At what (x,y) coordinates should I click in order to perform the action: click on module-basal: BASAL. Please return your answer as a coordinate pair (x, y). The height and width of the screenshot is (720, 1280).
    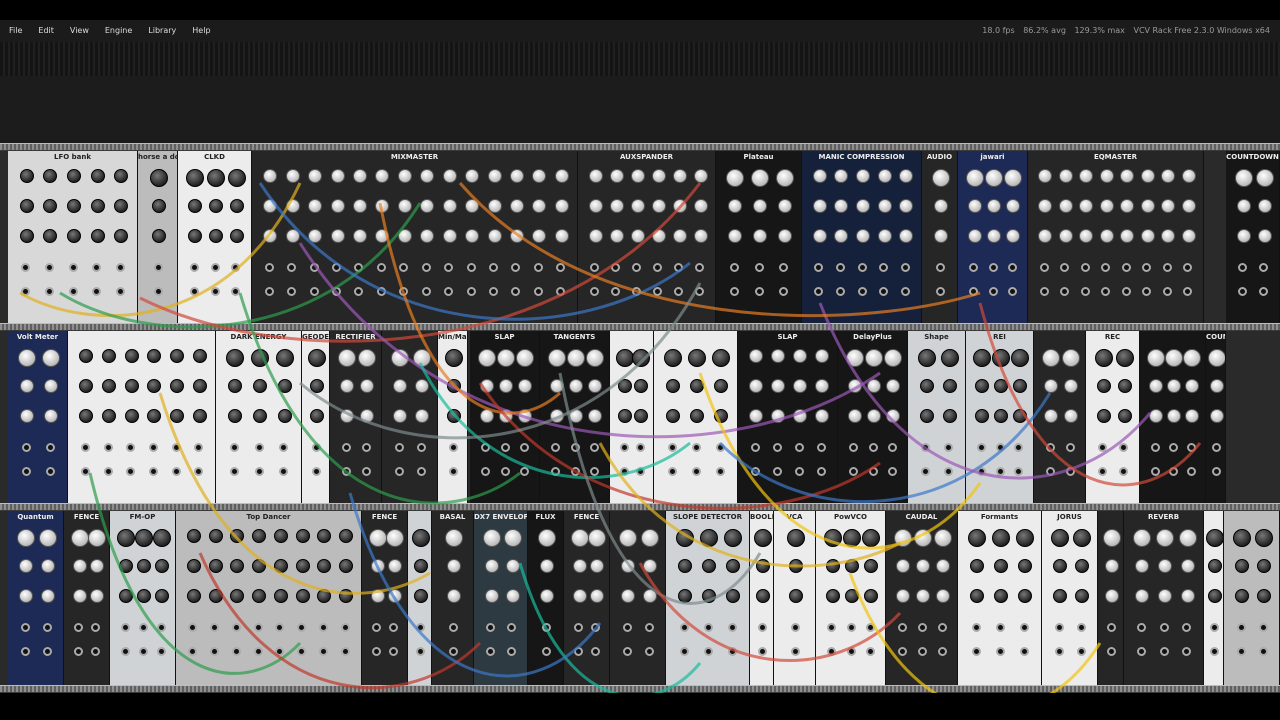
    Looking at the image, I should click on (453, 599).